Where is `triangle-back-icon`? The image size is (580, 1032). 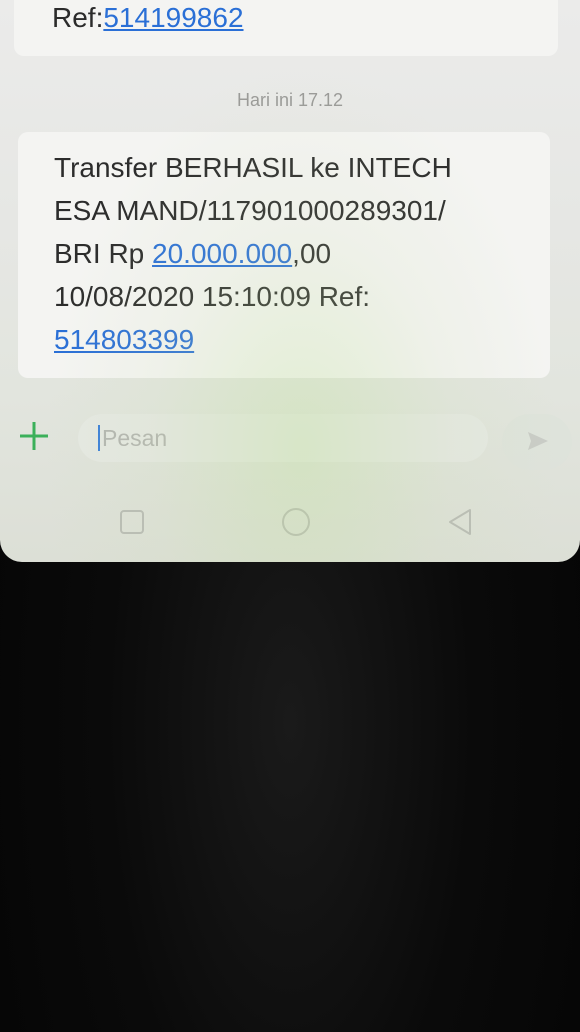
triangle-back-icon is located at coordinates (460, 522).